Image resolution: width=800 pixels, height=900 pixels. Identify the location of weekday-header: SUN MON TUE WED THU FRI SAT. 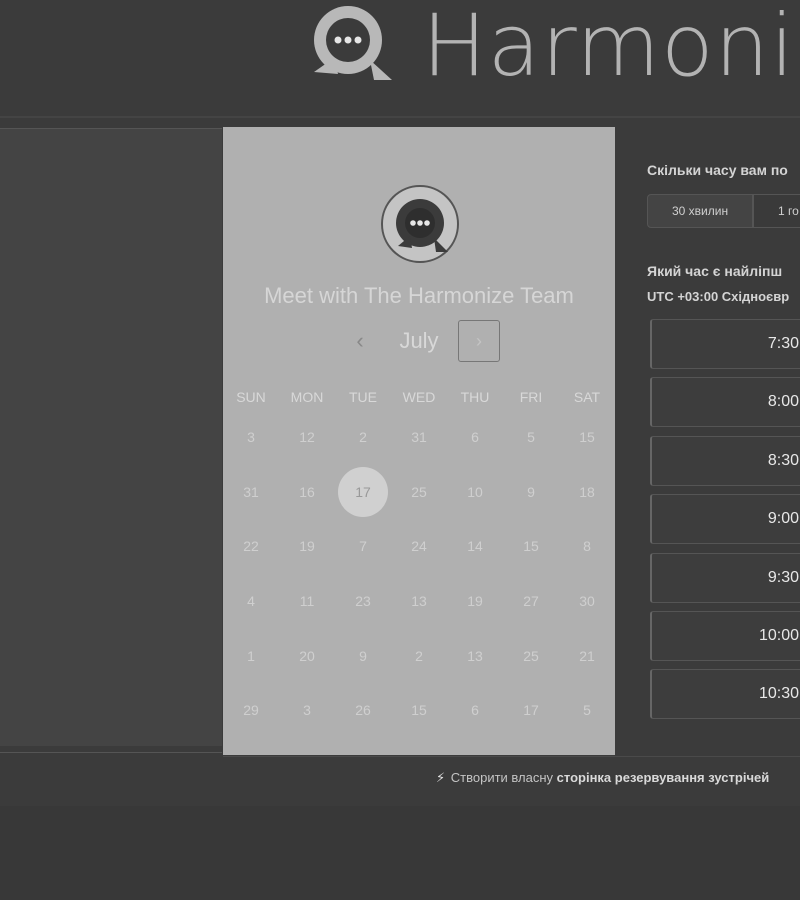
(419, 399).